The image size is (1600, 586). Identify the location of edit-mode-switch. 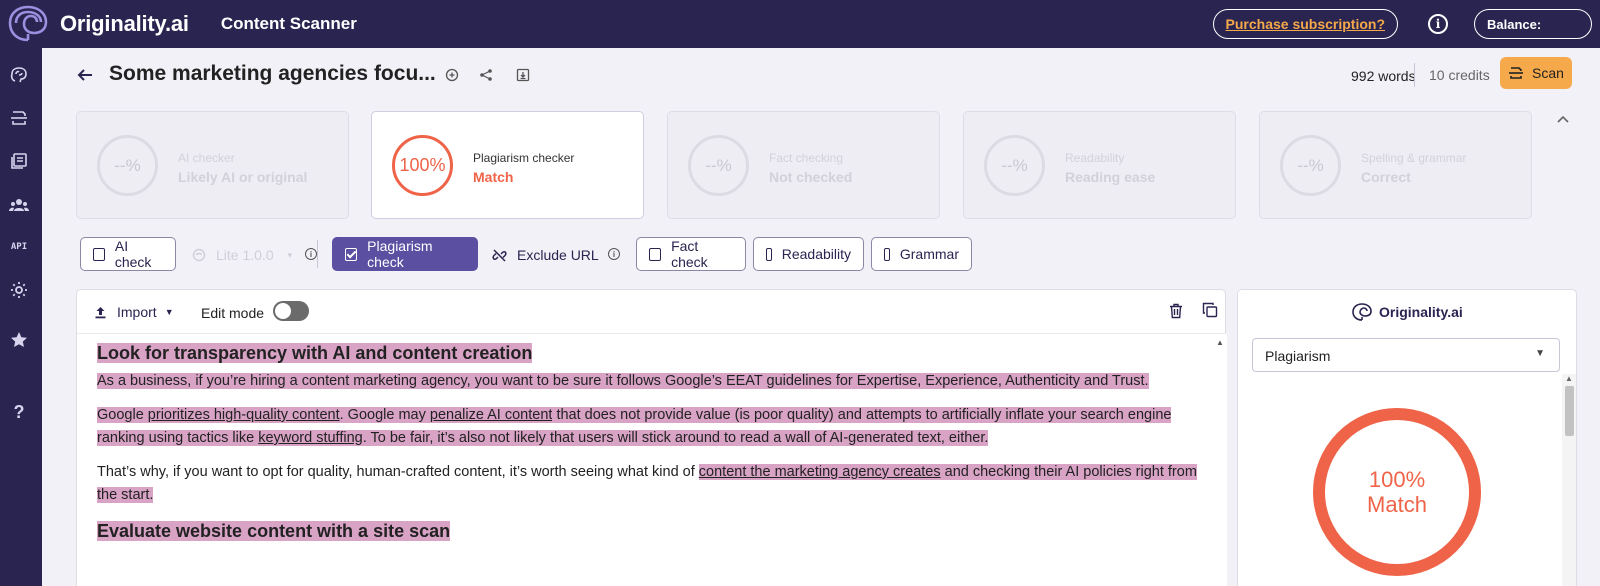
(291, 311).